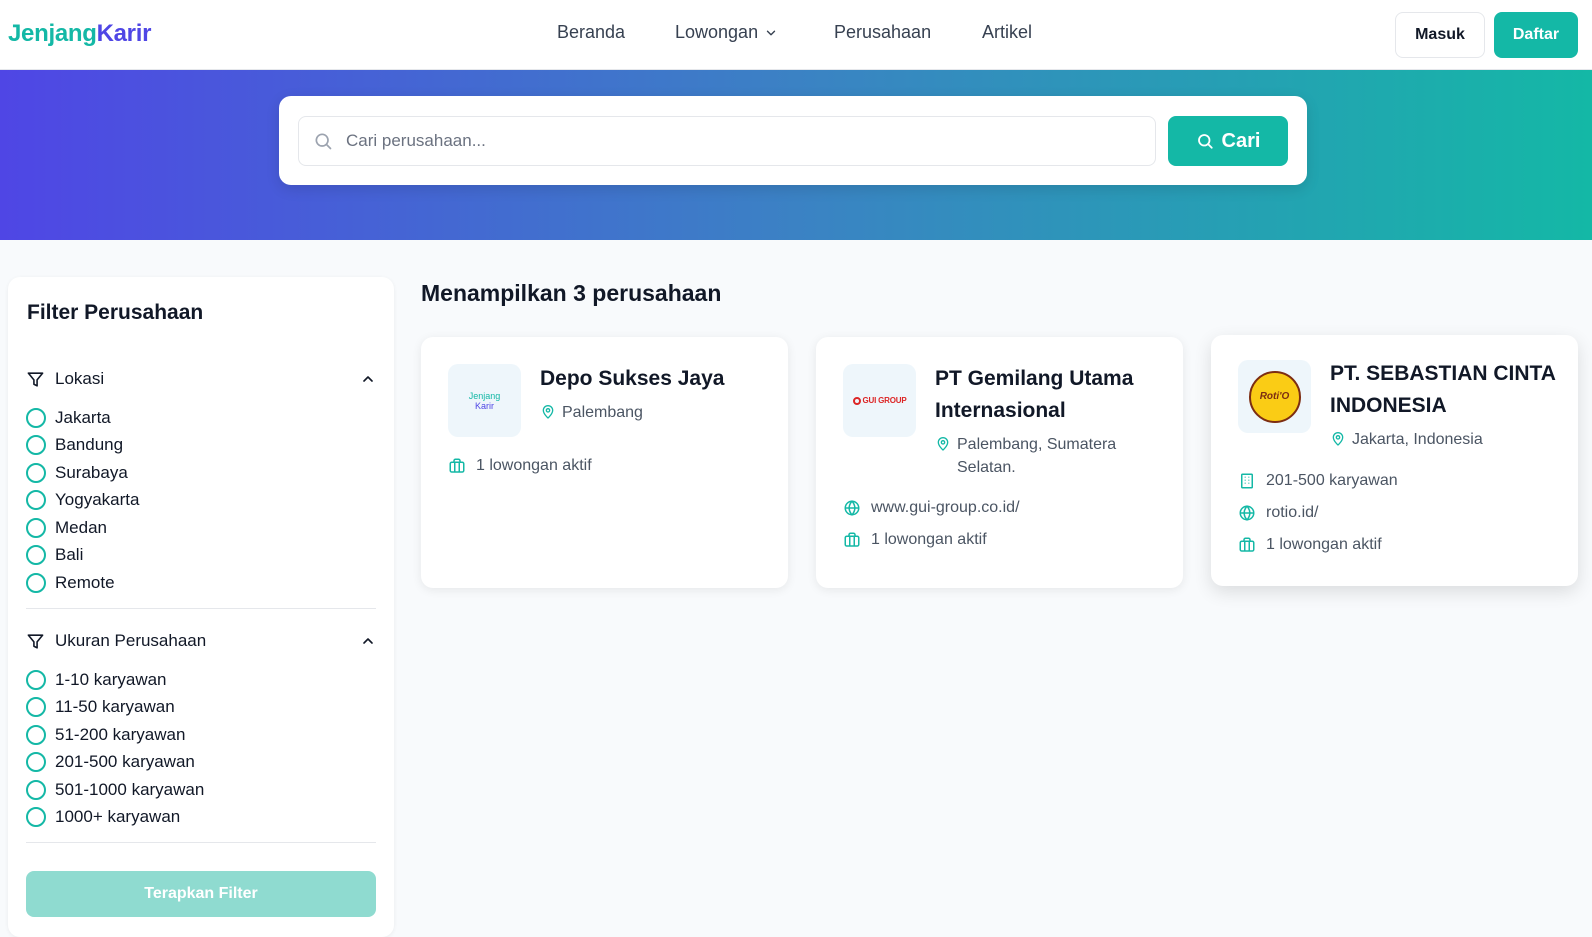  What do you see at coordinates (111, 679) in the screenshot?
I see `option-label: 1-10 karyawan` at bounding box center [111, 679].